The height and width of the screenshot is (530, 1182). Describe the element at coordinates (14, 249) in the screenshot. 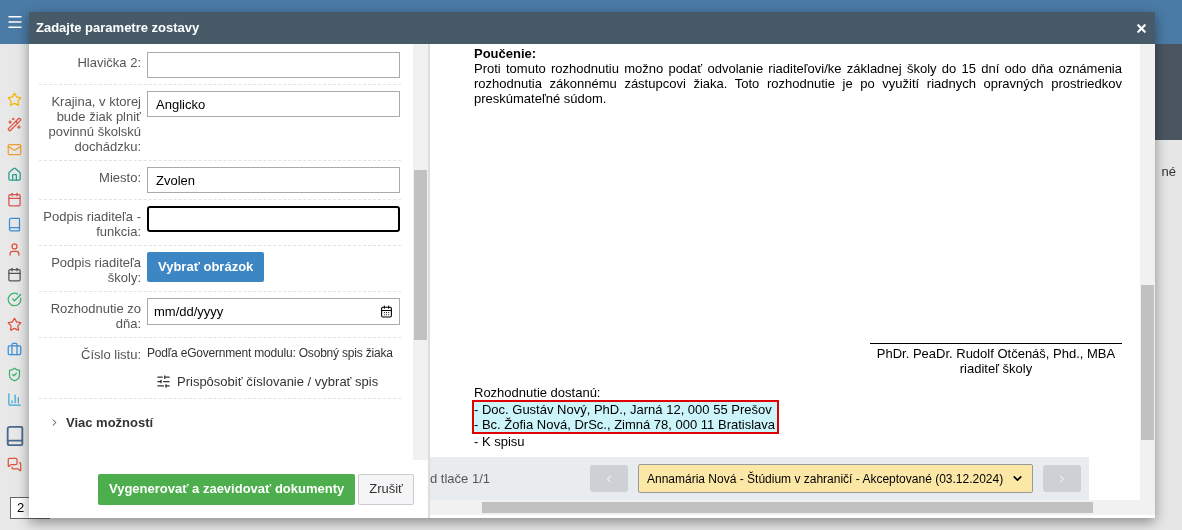

I see `user-icon` at that location.